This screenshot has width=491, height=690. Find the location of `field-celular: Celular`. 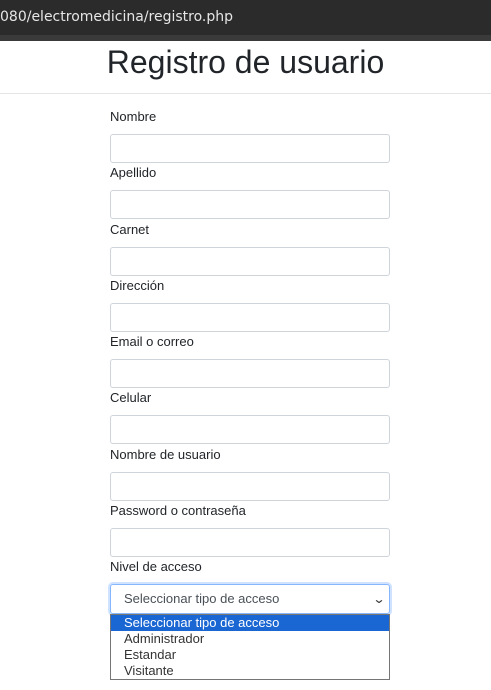

field-celular: Celular is located at coordinates (250, 417).